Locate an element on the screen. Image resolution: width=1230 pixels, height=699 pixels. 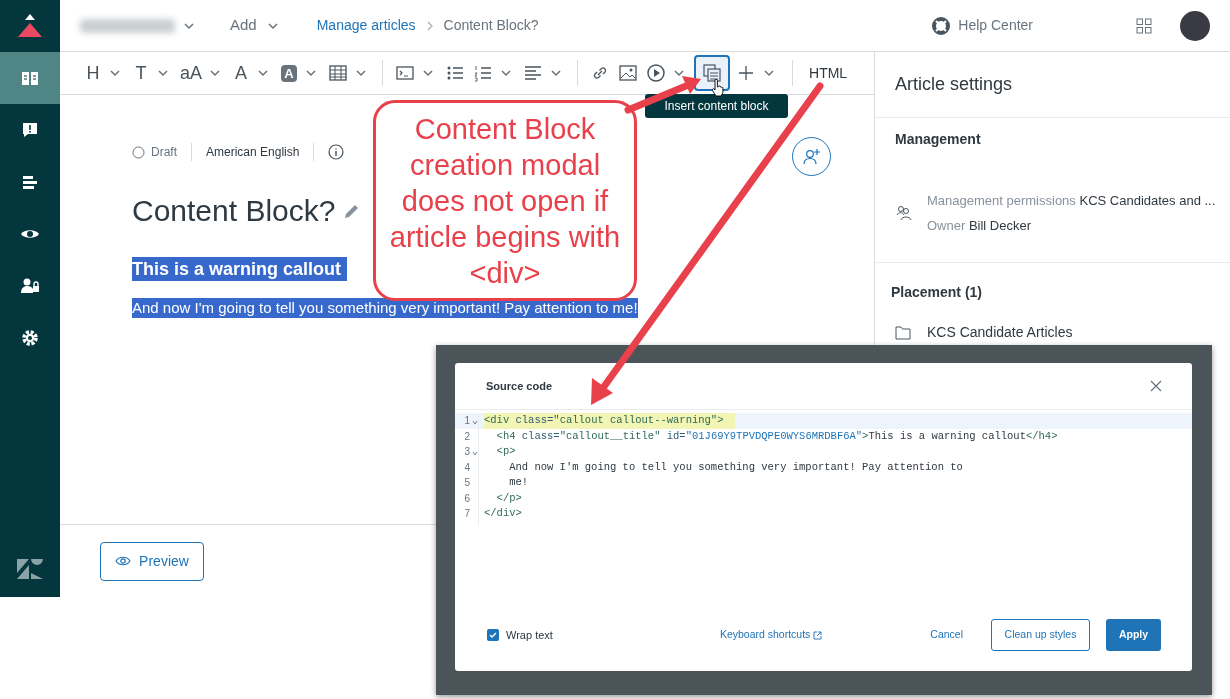
line-number: 7 is located at coordinates (466, 514).